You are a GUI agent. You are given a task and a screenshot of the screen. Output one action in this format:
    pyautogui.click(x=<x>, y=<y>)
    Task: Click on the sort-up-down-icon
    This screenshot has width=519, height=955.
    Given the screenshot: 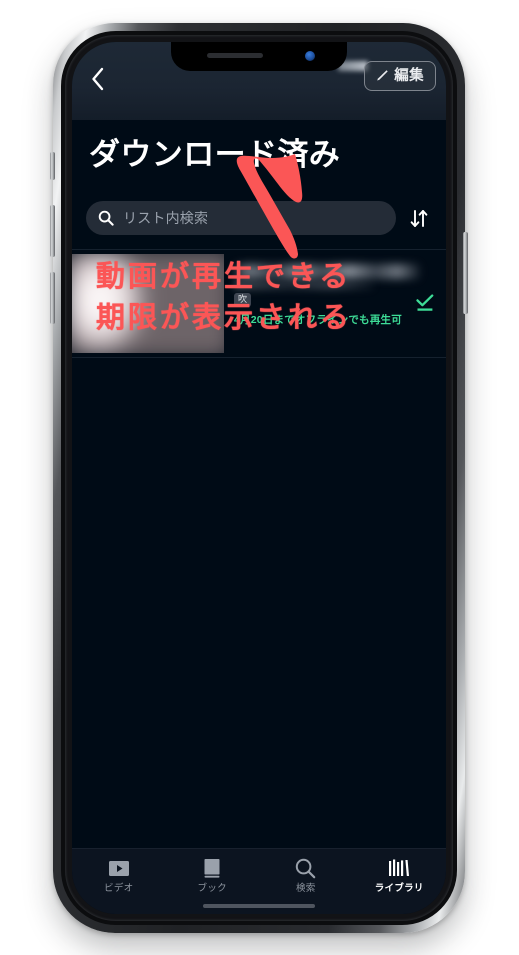 What is the action you would take?
    pyautogui.click(x=419, y=218)
    